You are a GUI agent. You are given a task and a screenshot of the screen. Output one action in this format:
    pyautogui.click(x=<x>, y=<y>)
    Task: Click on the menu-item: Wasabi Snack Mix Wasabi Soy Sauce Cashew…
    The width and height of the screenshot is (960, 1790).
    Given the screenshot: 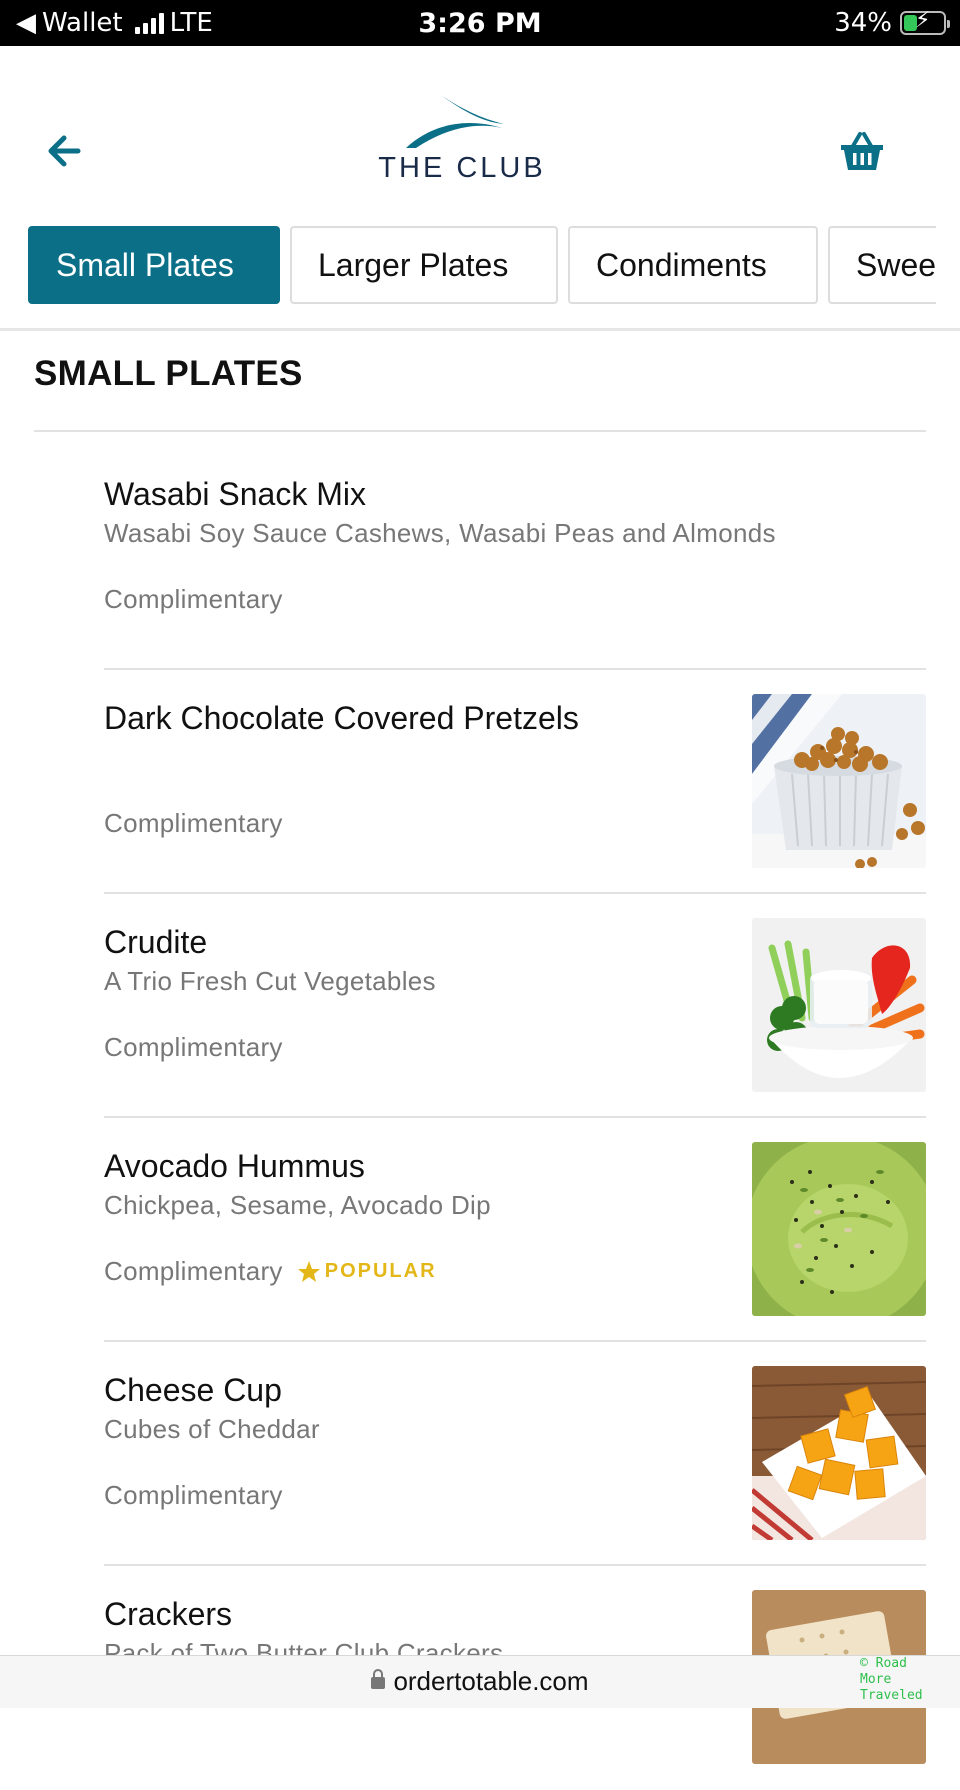 What is the action you would take?
    pyautogui.click(x=515, y=558)
    